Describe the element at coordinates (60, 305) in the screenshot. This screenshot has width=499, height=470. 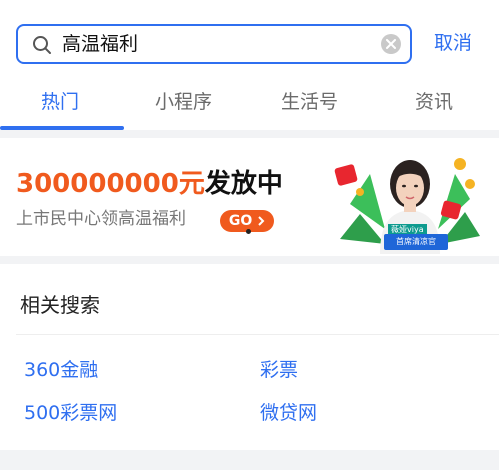
I see `related-title: 相关搜索` at that location.